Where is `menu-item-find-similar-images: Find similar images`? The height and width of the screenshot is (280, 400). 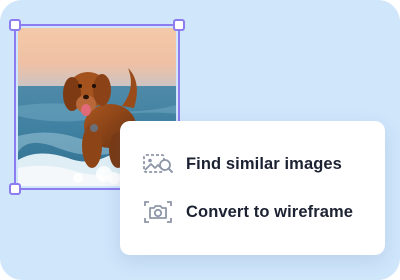 menu-item-find-similar-images: Find similar images is located at coordinates (258, 164).